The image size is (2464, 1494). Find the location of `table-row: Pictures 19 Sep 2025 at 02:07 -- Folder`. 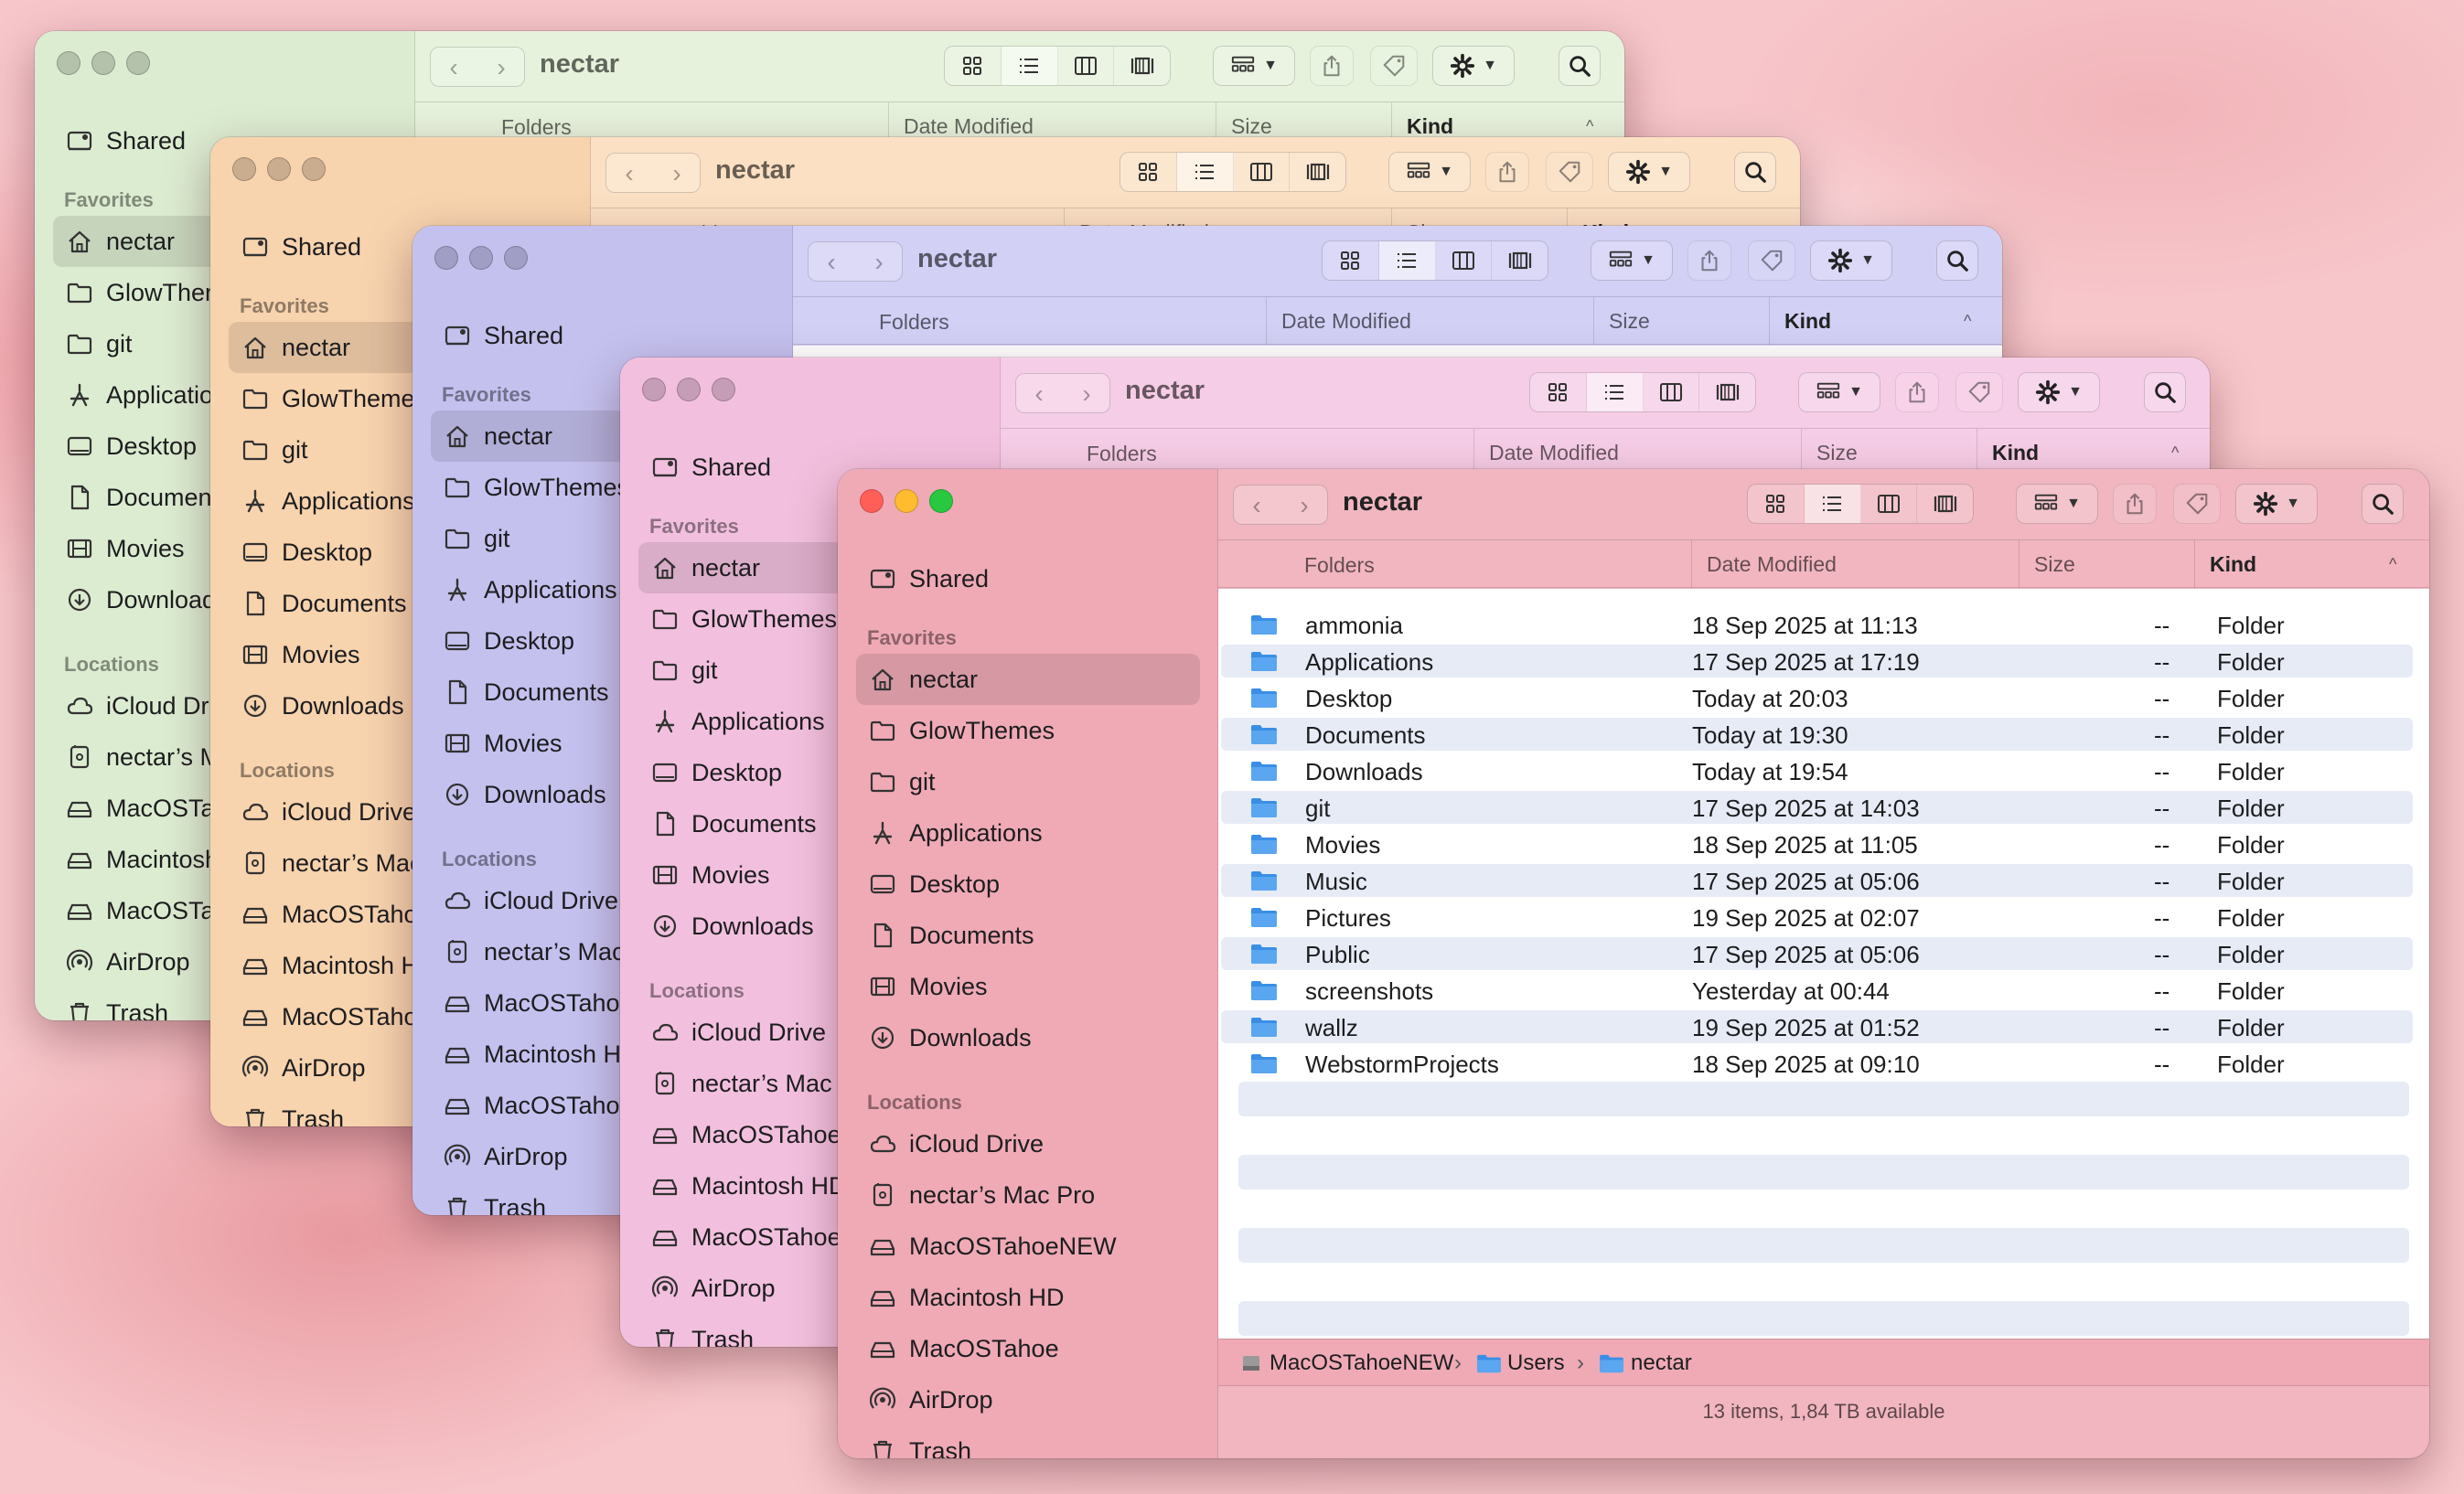

table-row: Pictures 19 Sep 2025 at 02:07 -- Folder is located at coordinates (1824, 917).